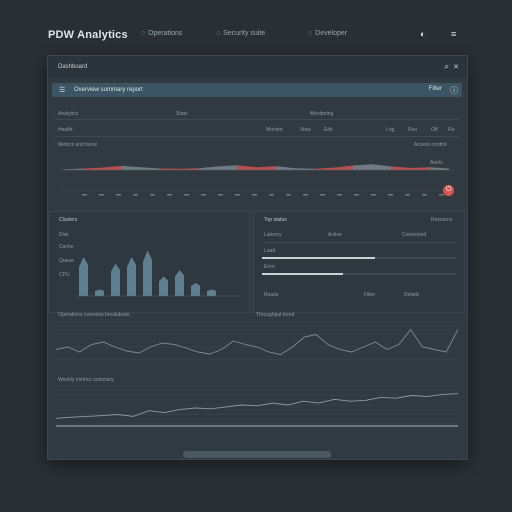 This screenshot has height=512, width=512. Describe the element at coordinates (64, 235) in the screenshot. I see `y-label: Disk` at that location.